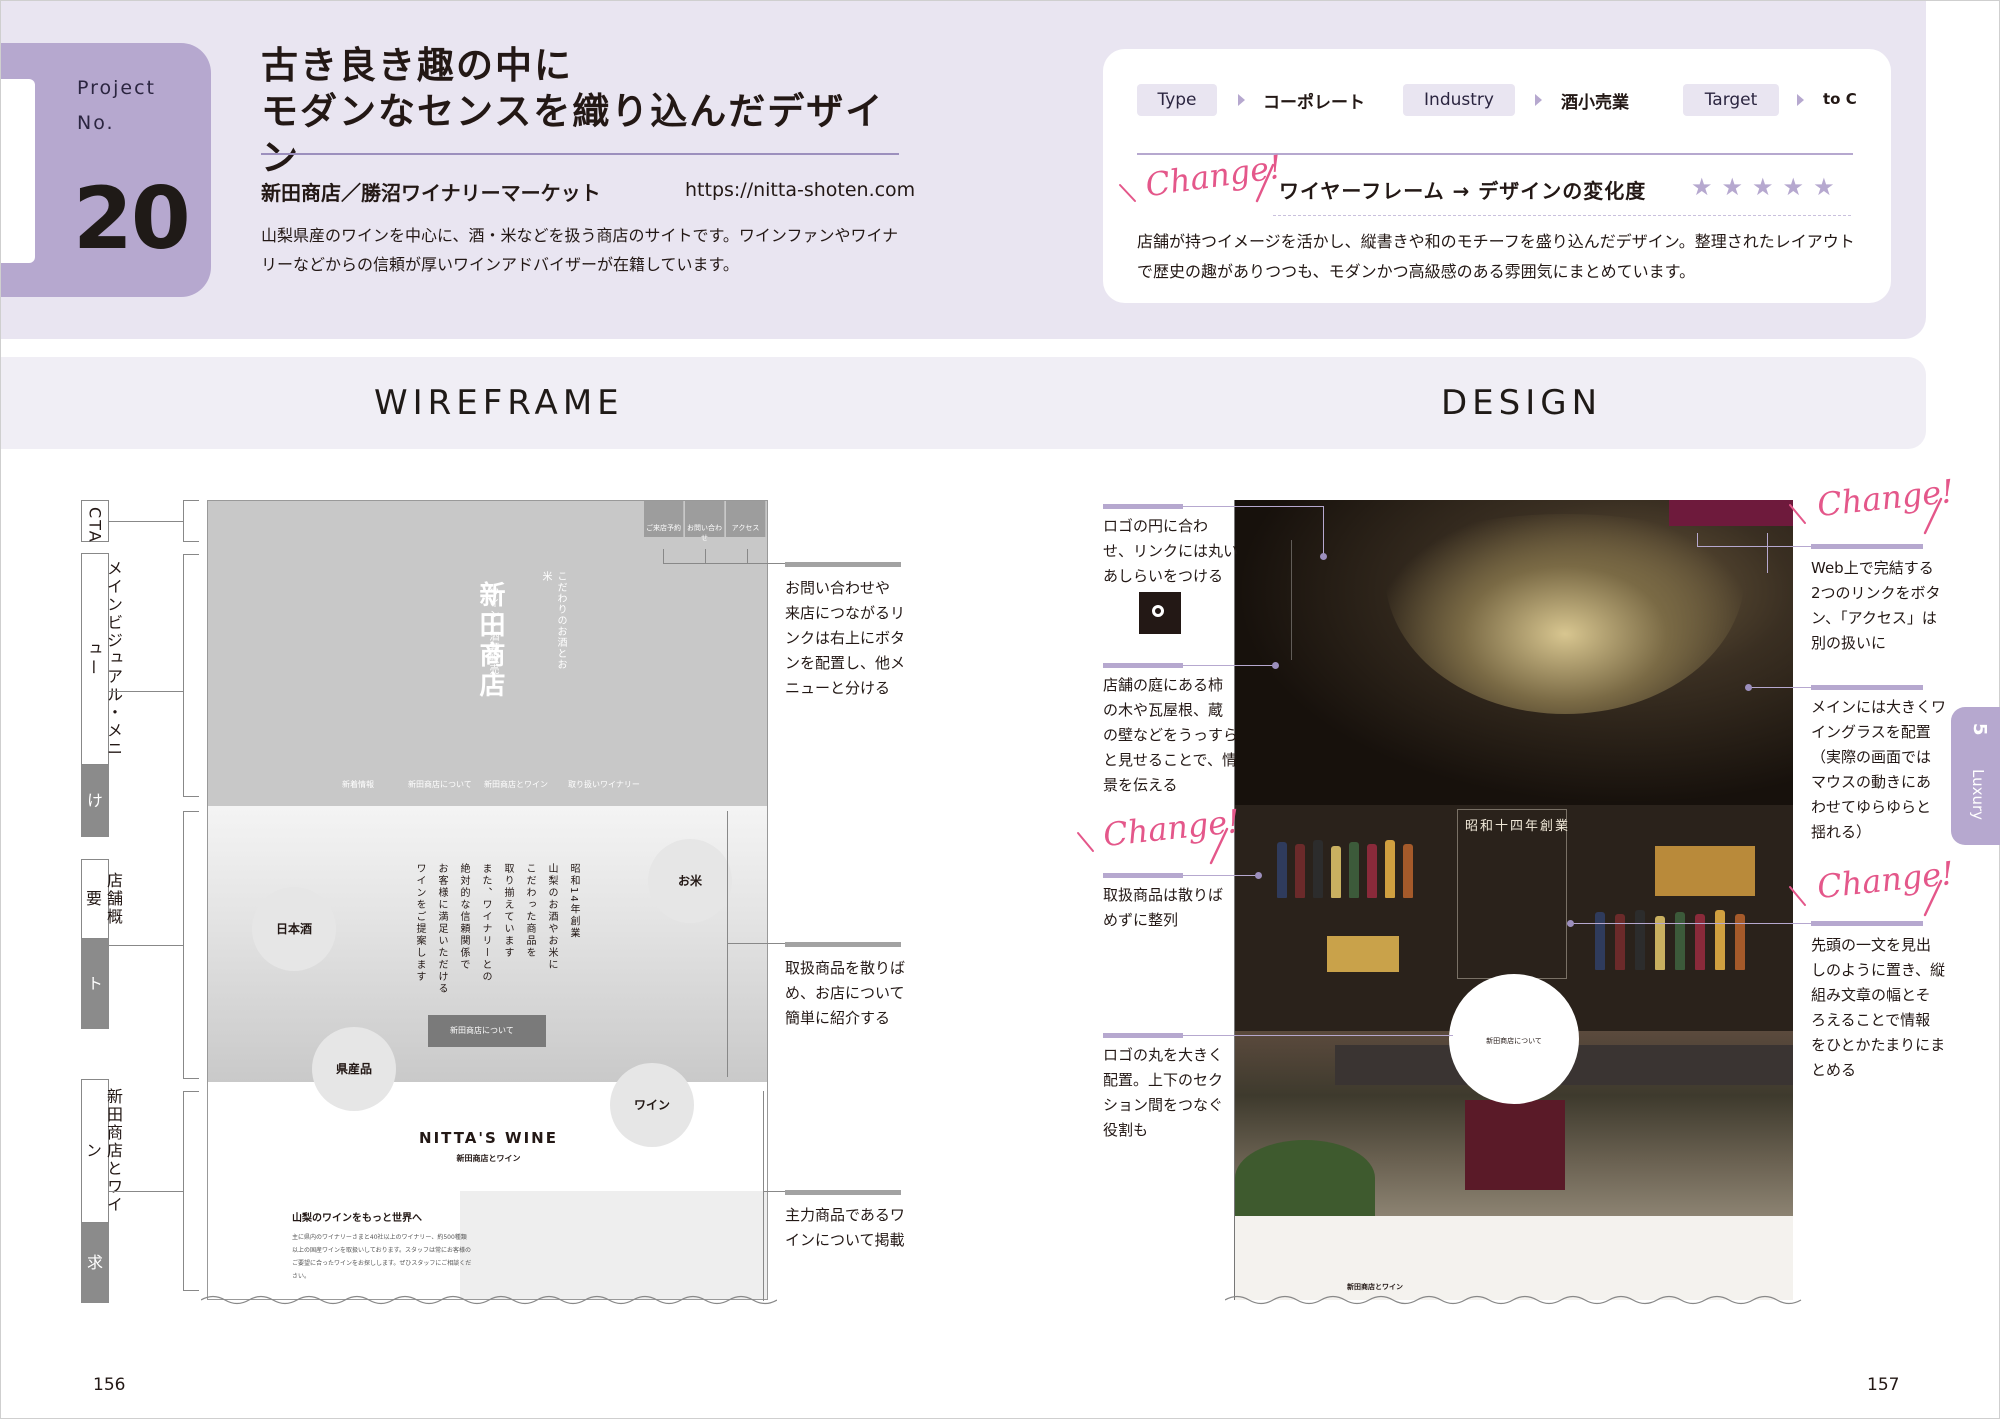 Image resolution: width=2000 pixels, height=1419 pixels. Describe the element at coordinates (104, 984) in the screenshot. I see `shop-tag: コンセプト` at that location.